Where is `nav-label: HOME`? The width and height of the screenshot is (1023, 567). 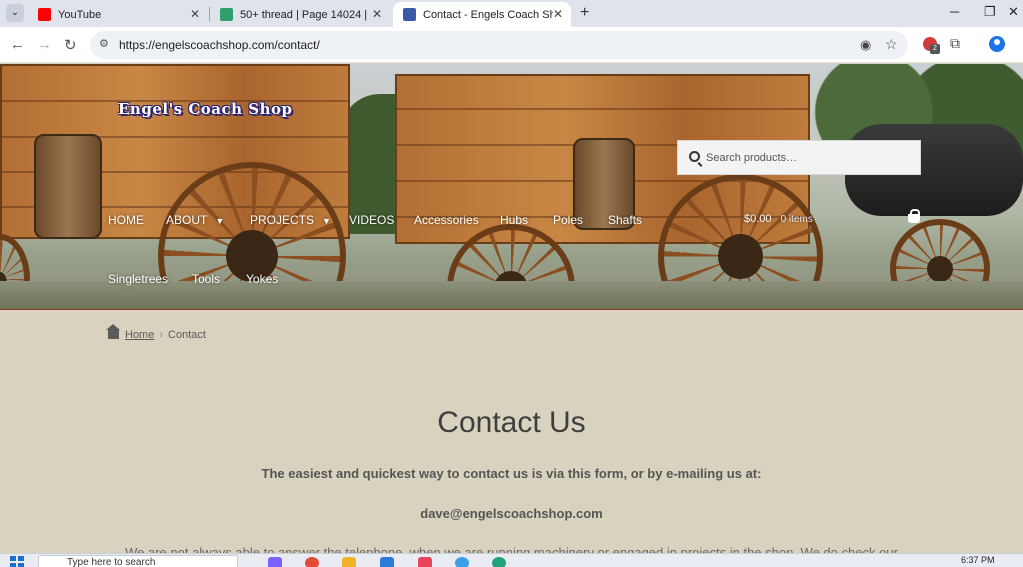
nav-label: HOME is located at coordinates (126, 220).